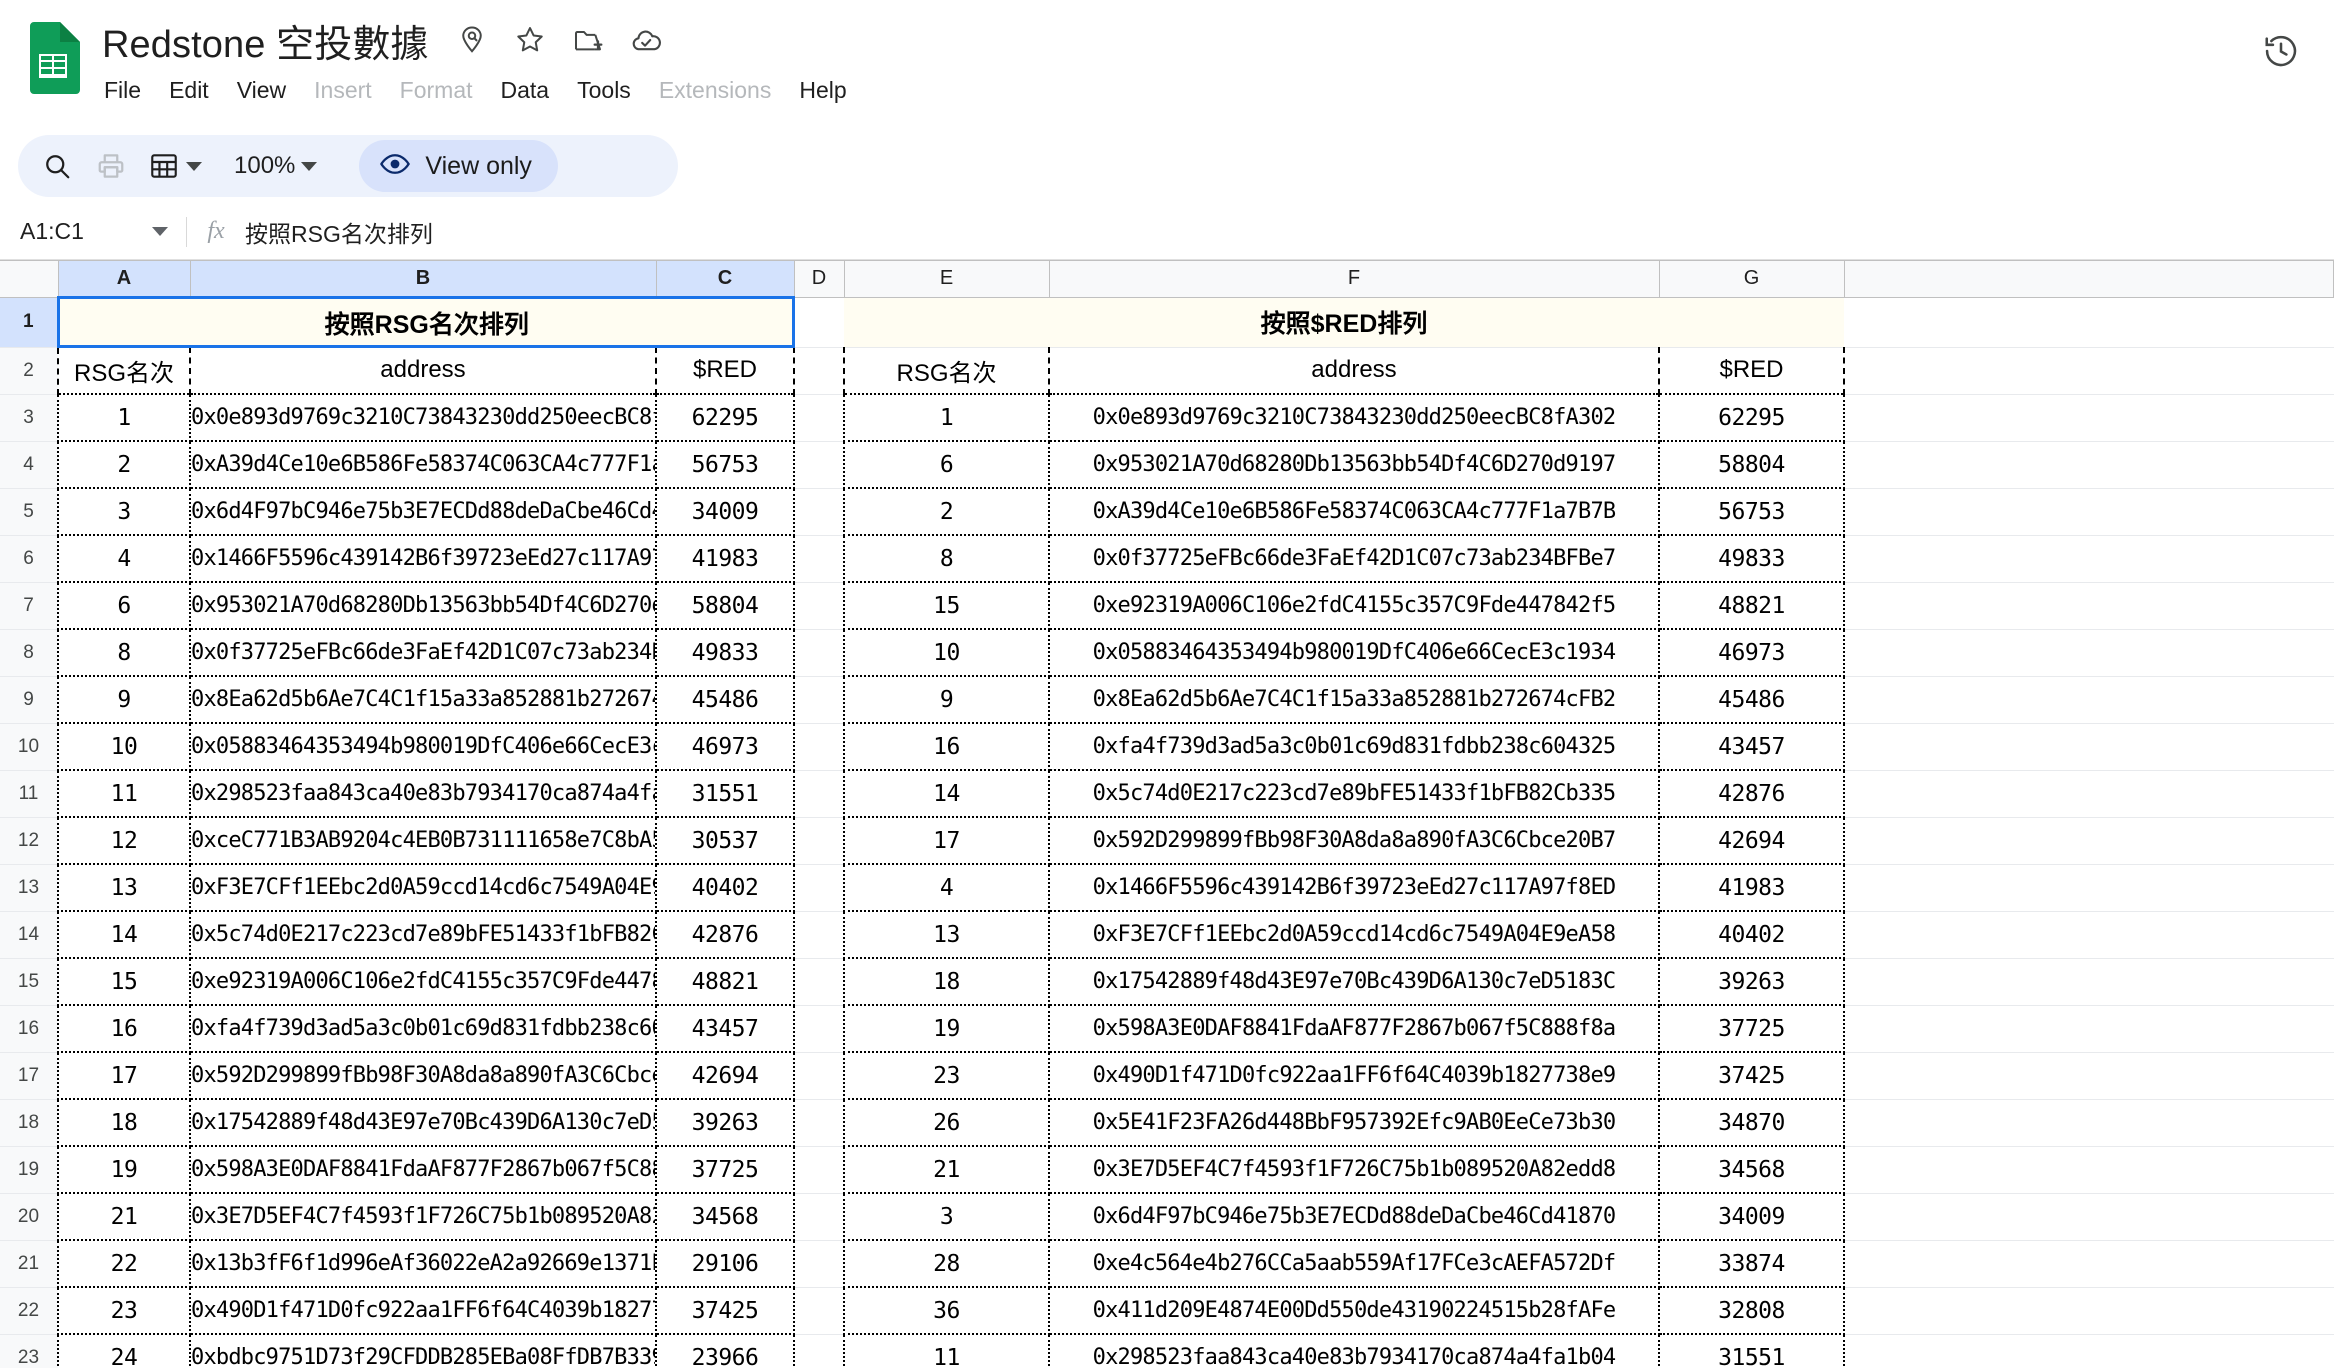 Image resolution: width=2334 pixels, height=1368 pixels. I want to click on row-header-11: 11, so click(29, 794).